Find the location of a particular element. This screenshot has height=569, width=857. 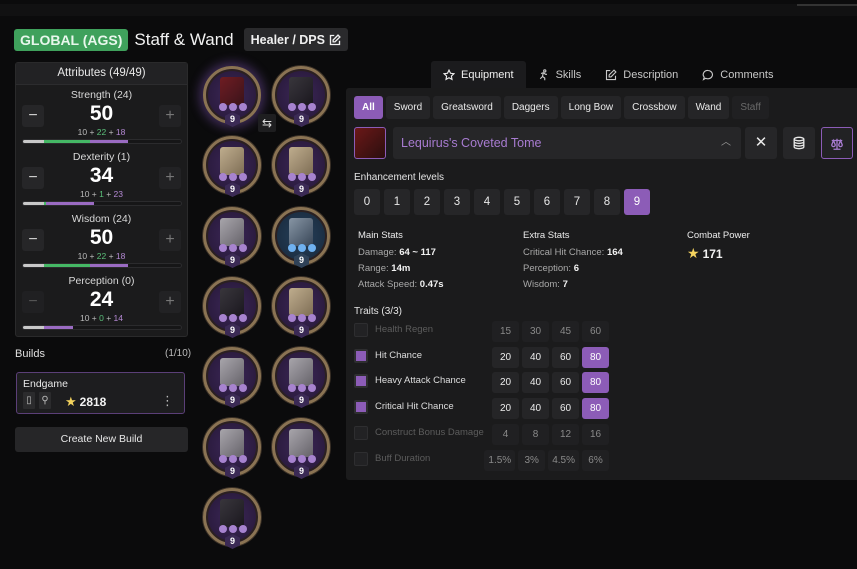

enhancement-level-6: 6 is located at coordinates (547, 202).